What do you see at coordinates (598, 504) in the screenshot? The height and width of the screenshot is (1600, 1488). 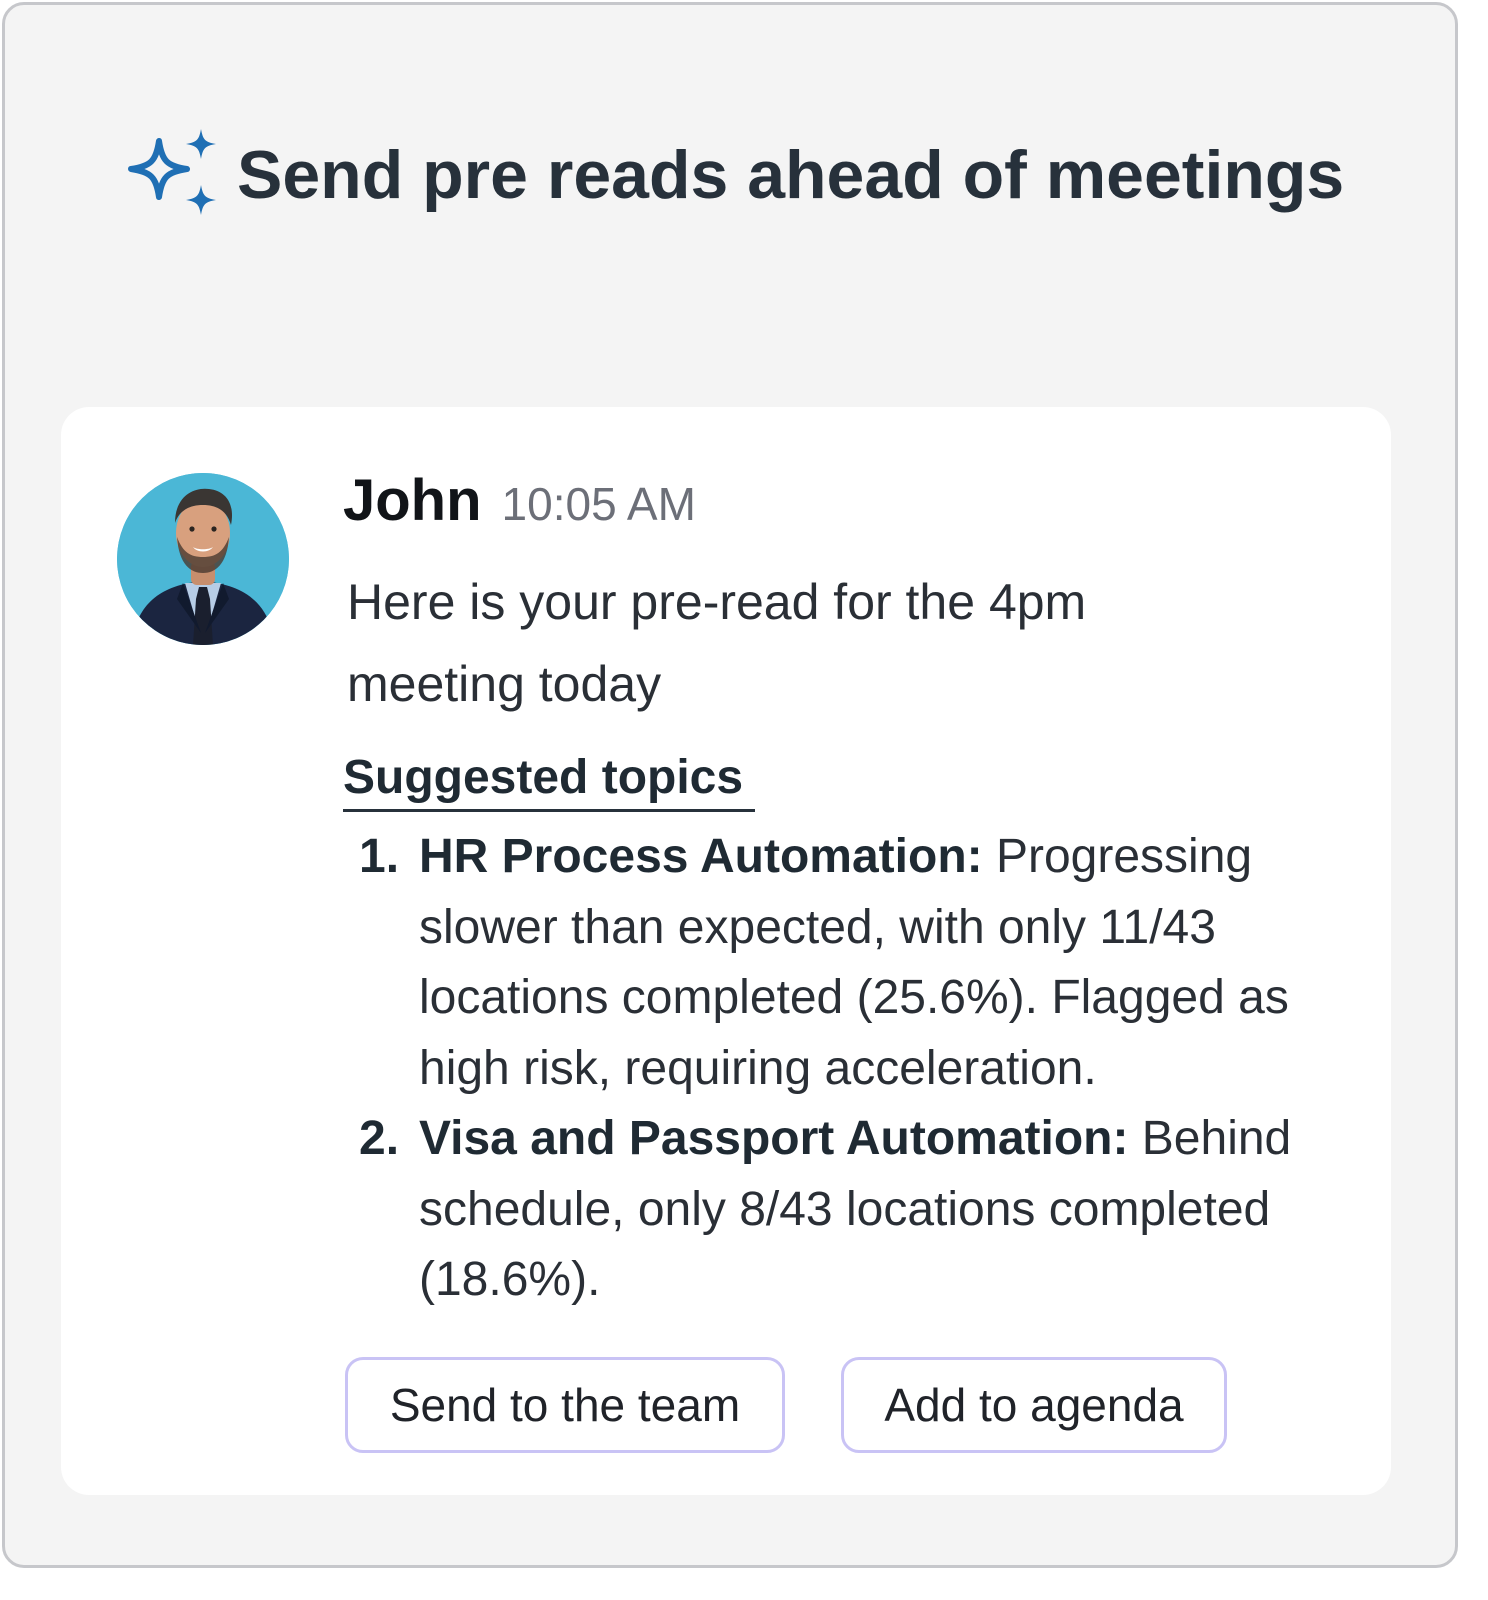 I see `timestamp: 10:05 AM` at bounding box center [598, 504].